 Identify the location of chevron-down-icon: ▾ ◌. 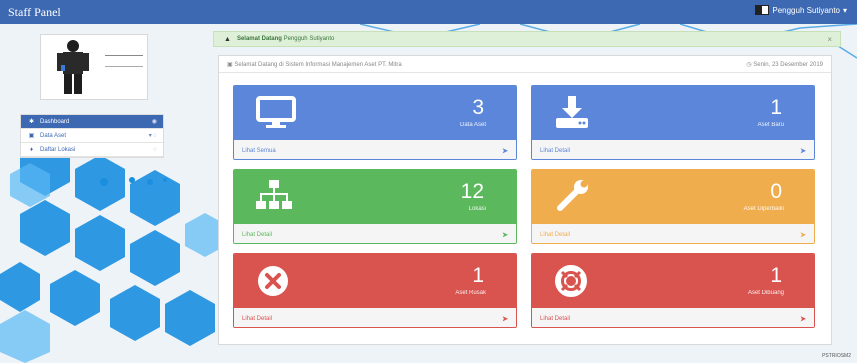
(152, 136).